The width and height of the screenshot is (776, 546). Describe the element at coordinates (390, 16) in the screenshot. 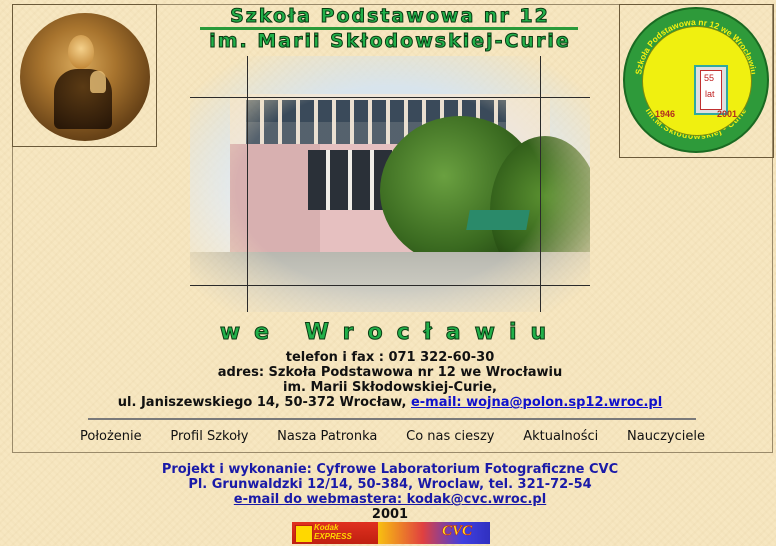

I see `school-title: Szkoła Podstawowa nr 12` at that location.